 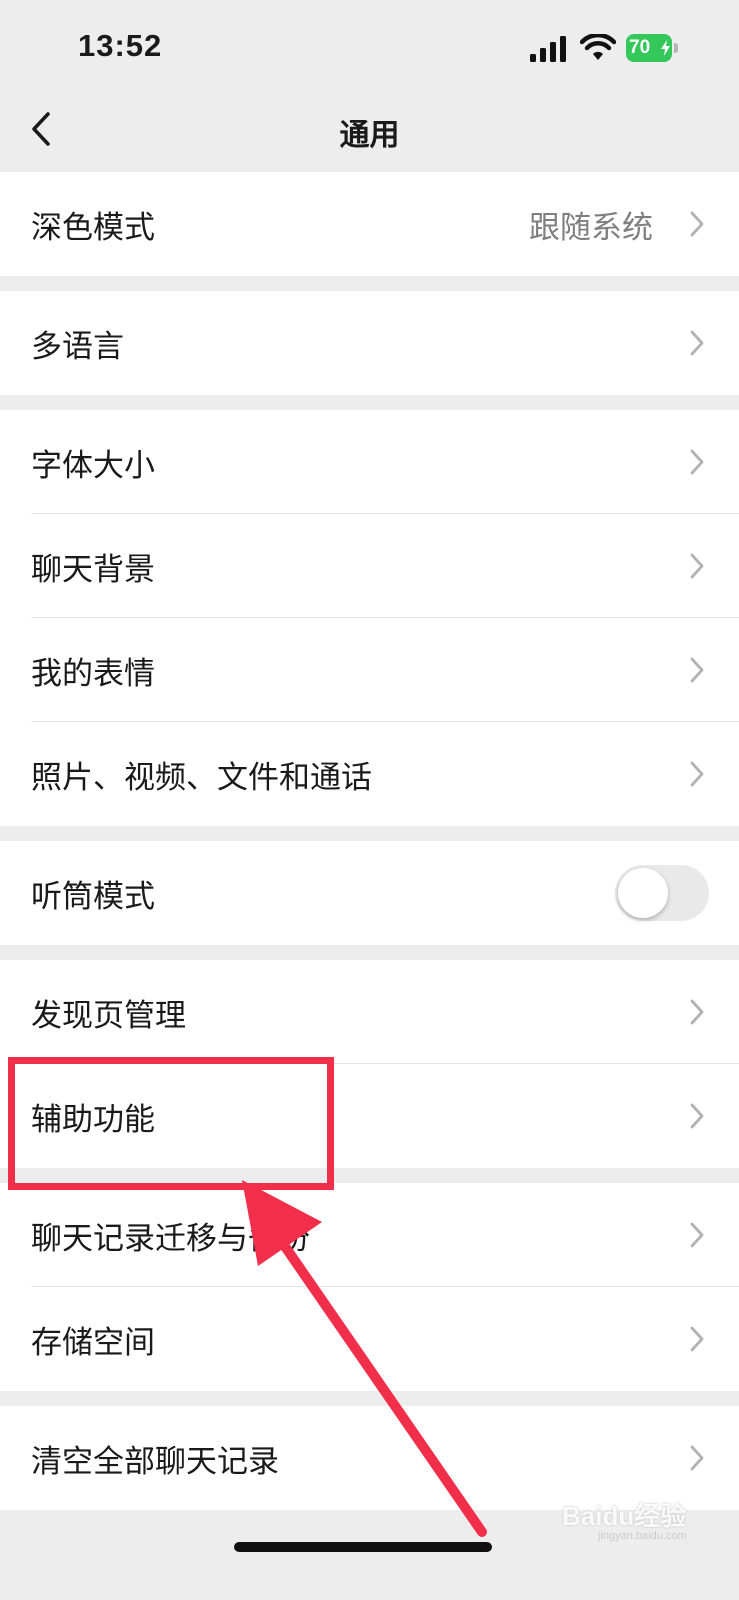 I want to click on settings-group-storage: 聊天记录迁移与备份 存储空间, so click(x=369, y=1287).